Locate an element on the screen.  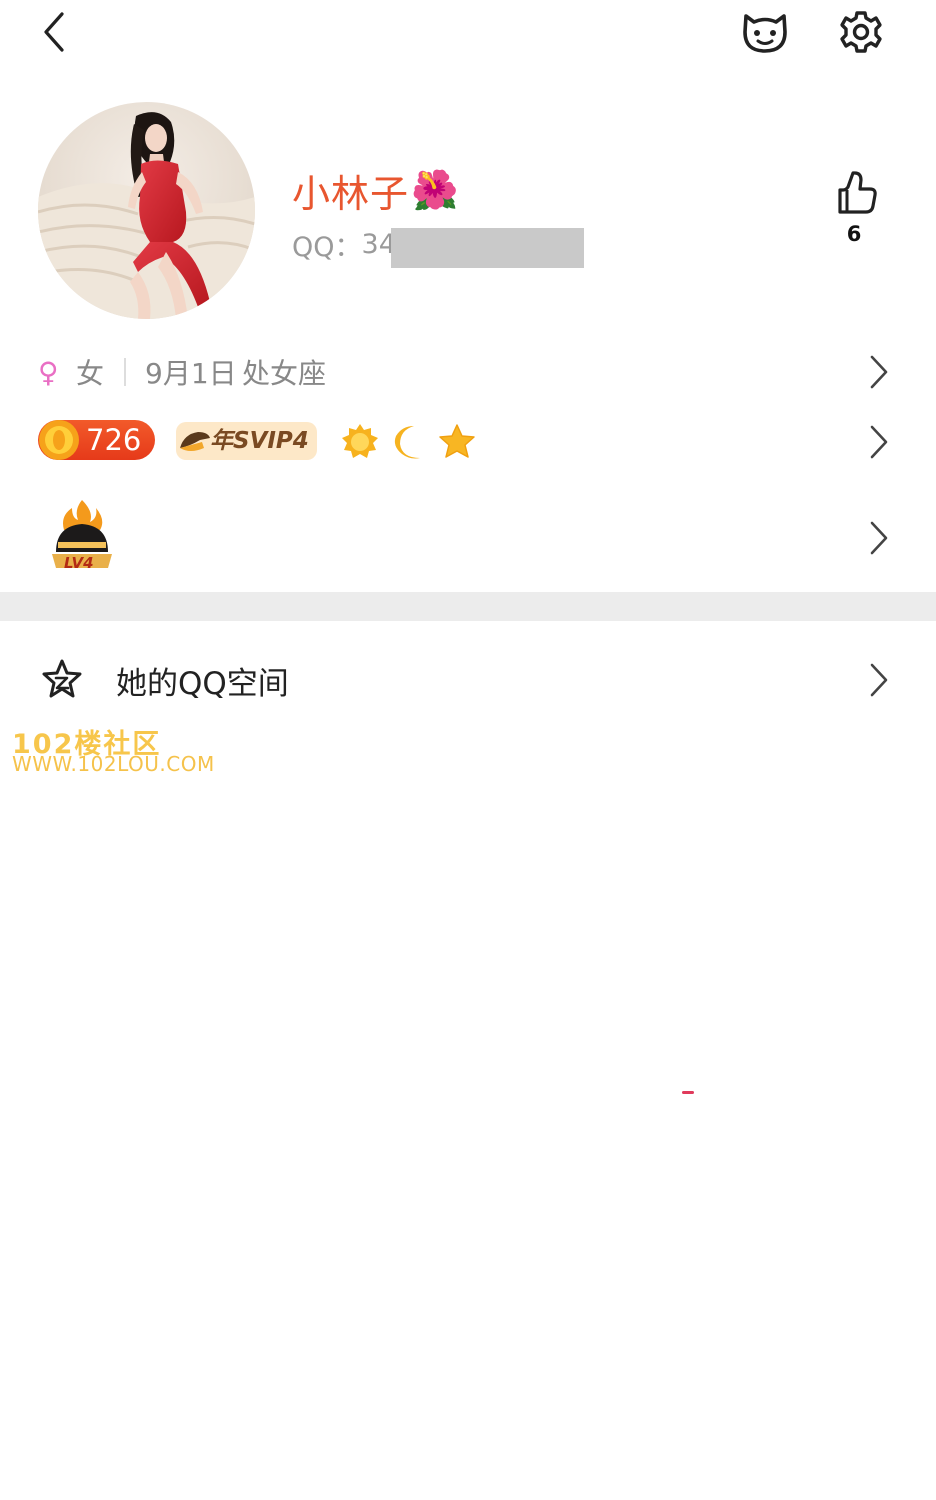
gear-icon is located at coordinates (861, 32).